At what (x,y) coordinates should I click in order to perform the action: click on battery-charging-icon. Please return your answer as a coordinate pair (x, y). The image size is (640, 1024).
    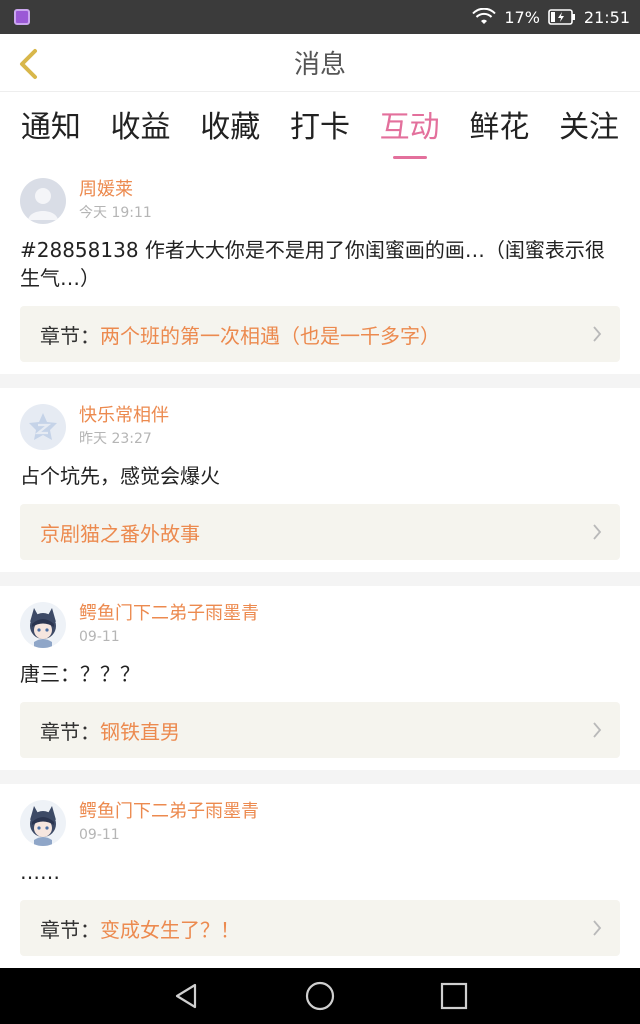
    Looking at the image, I should click on (561, 17).